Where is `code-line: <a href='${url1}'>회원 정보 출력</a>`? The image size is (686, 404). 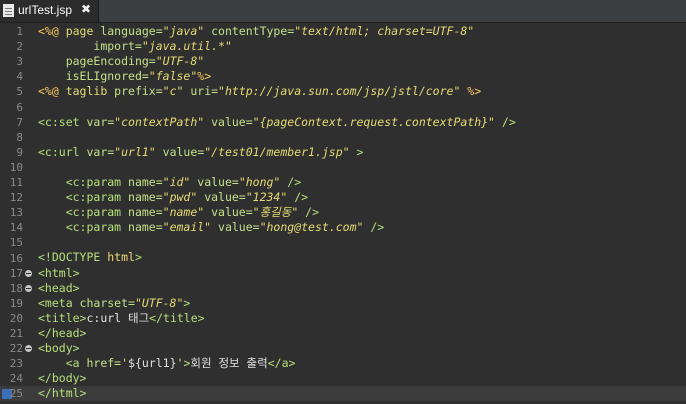
code-line: <a href='${url1}'>회원 정보 출력</a> is located at coordinates (360, 363).